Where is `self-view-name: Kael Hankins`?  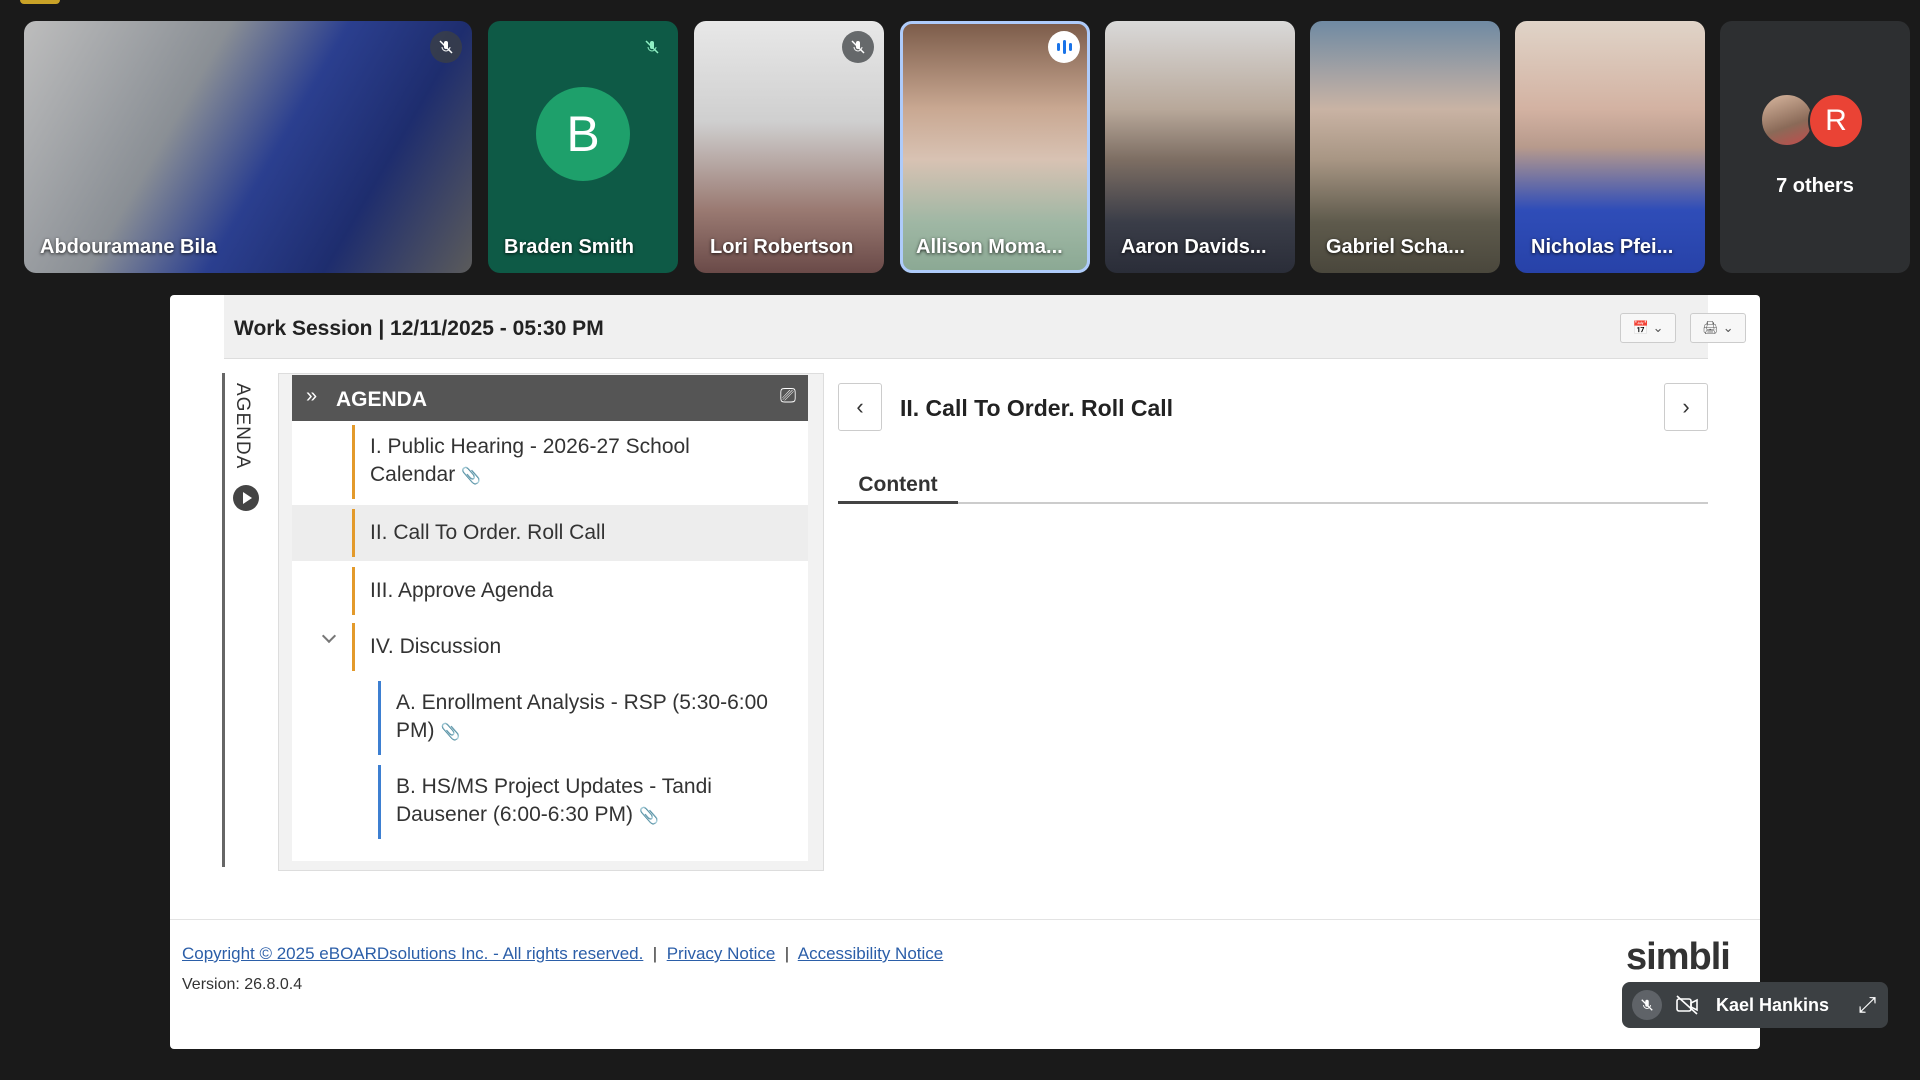
self-view-name: Kael Hankins is located at coordinates (1773, 1005).